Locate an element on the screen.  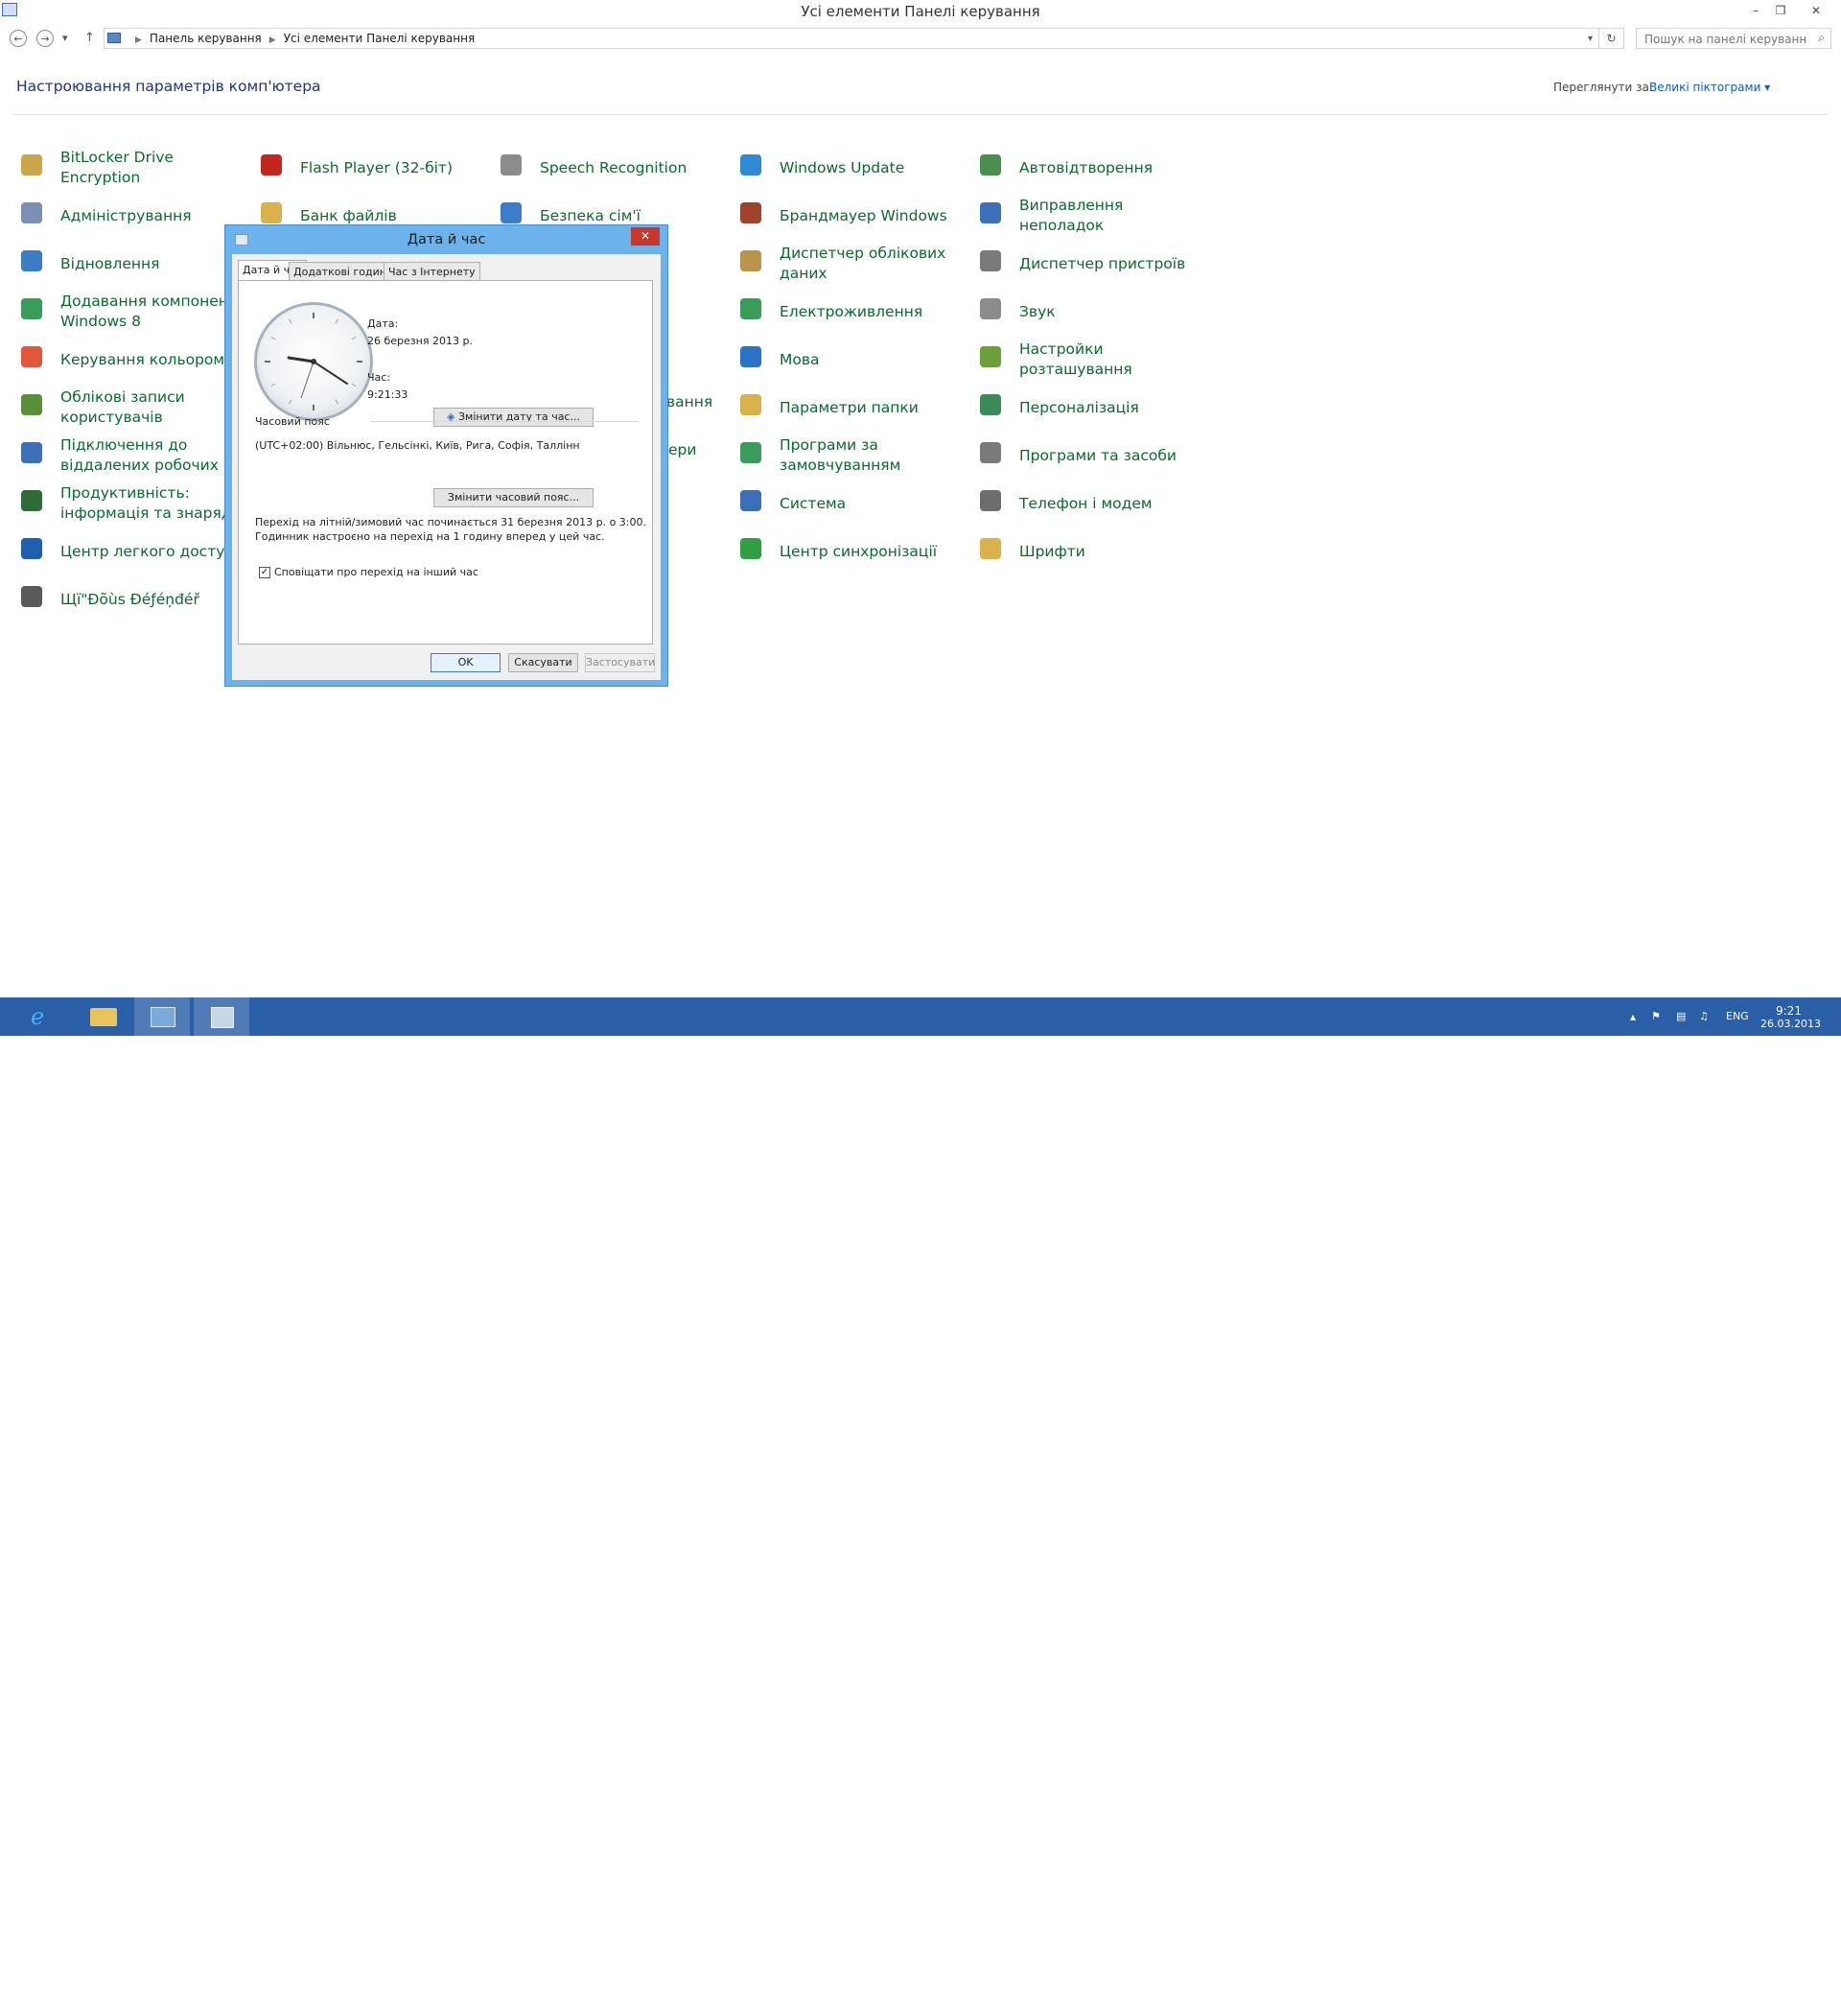
control-panel-item: Шрифти is located at coordinates (1094, 554).